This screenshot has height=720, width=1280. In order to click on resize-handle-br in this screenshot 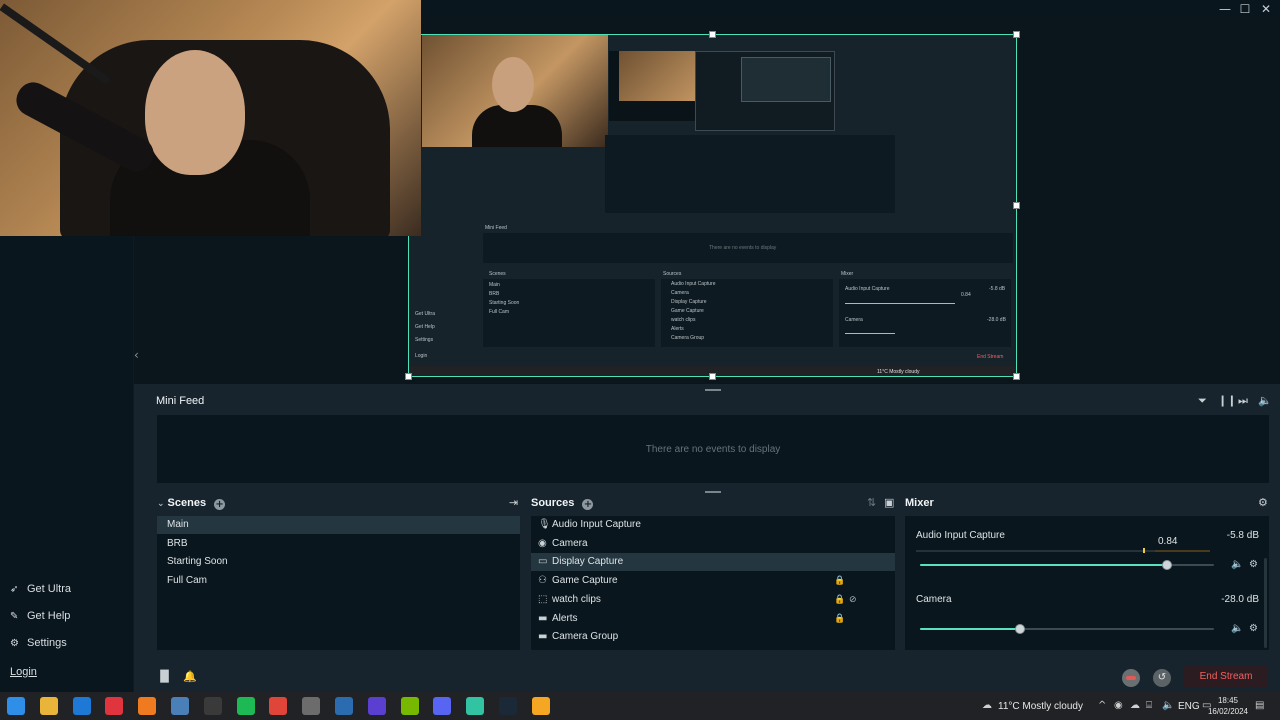, I will do `click(1016, 376)`.